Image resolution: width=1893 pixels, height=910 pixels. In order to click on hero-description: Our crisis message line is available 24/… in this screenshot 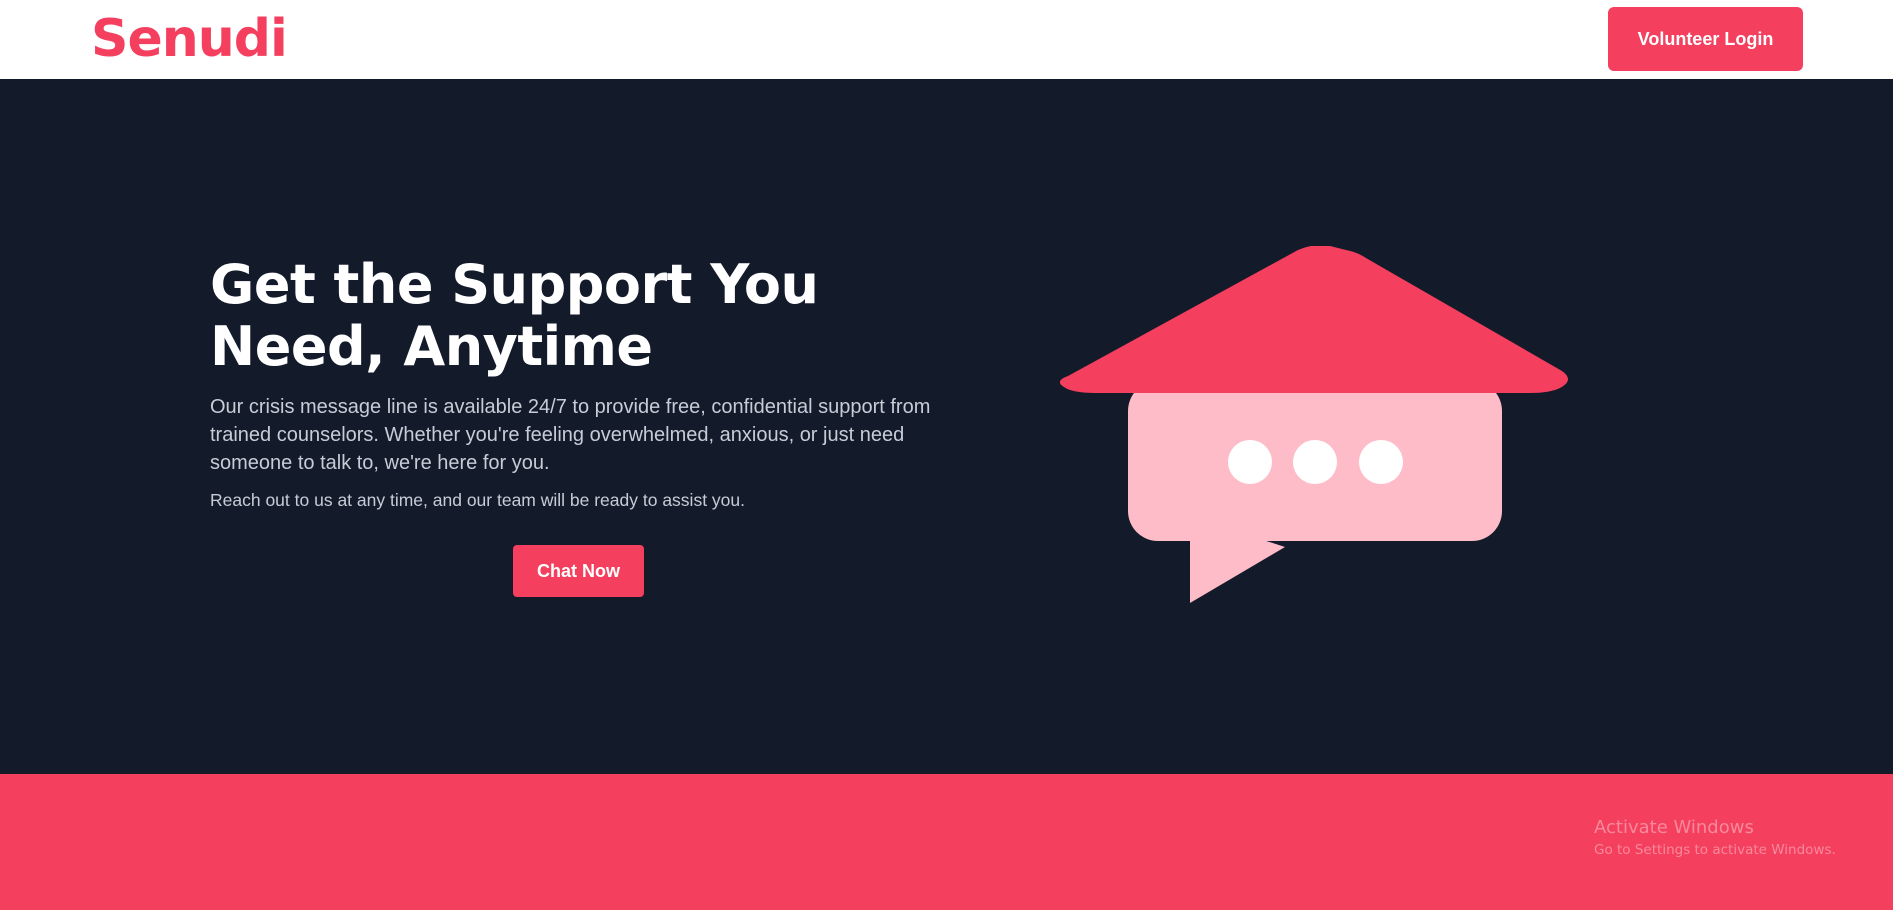, I will do `click(570, 435)`.